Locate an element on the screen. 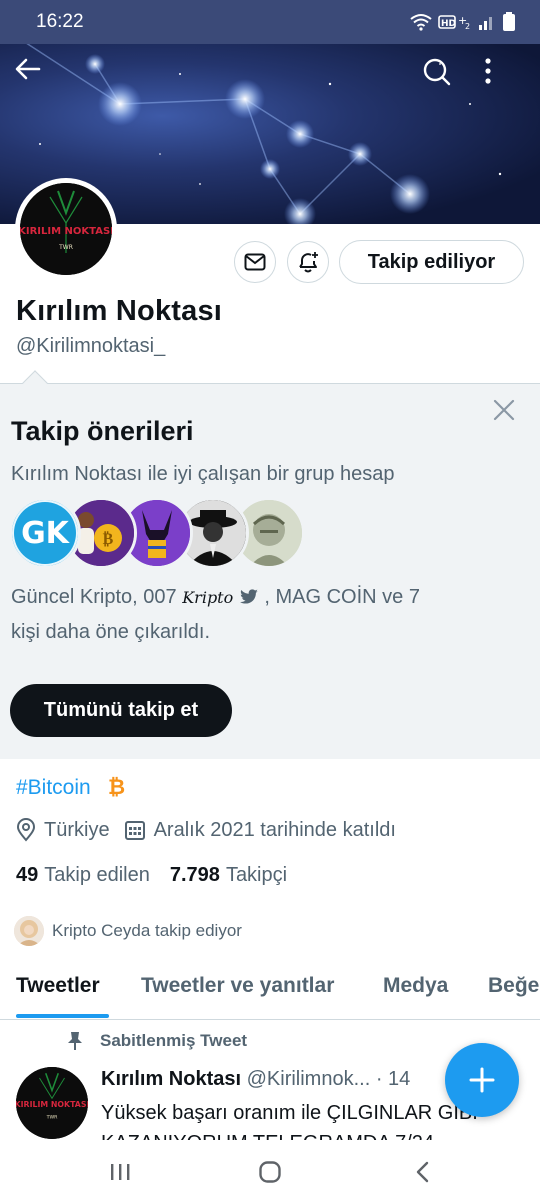 Image resolution: width=540 pixels, height=1200 pixels. tweet-avatar-logo: KIRILIM NOKTASI TWR is located at coordinates (52, 1103).